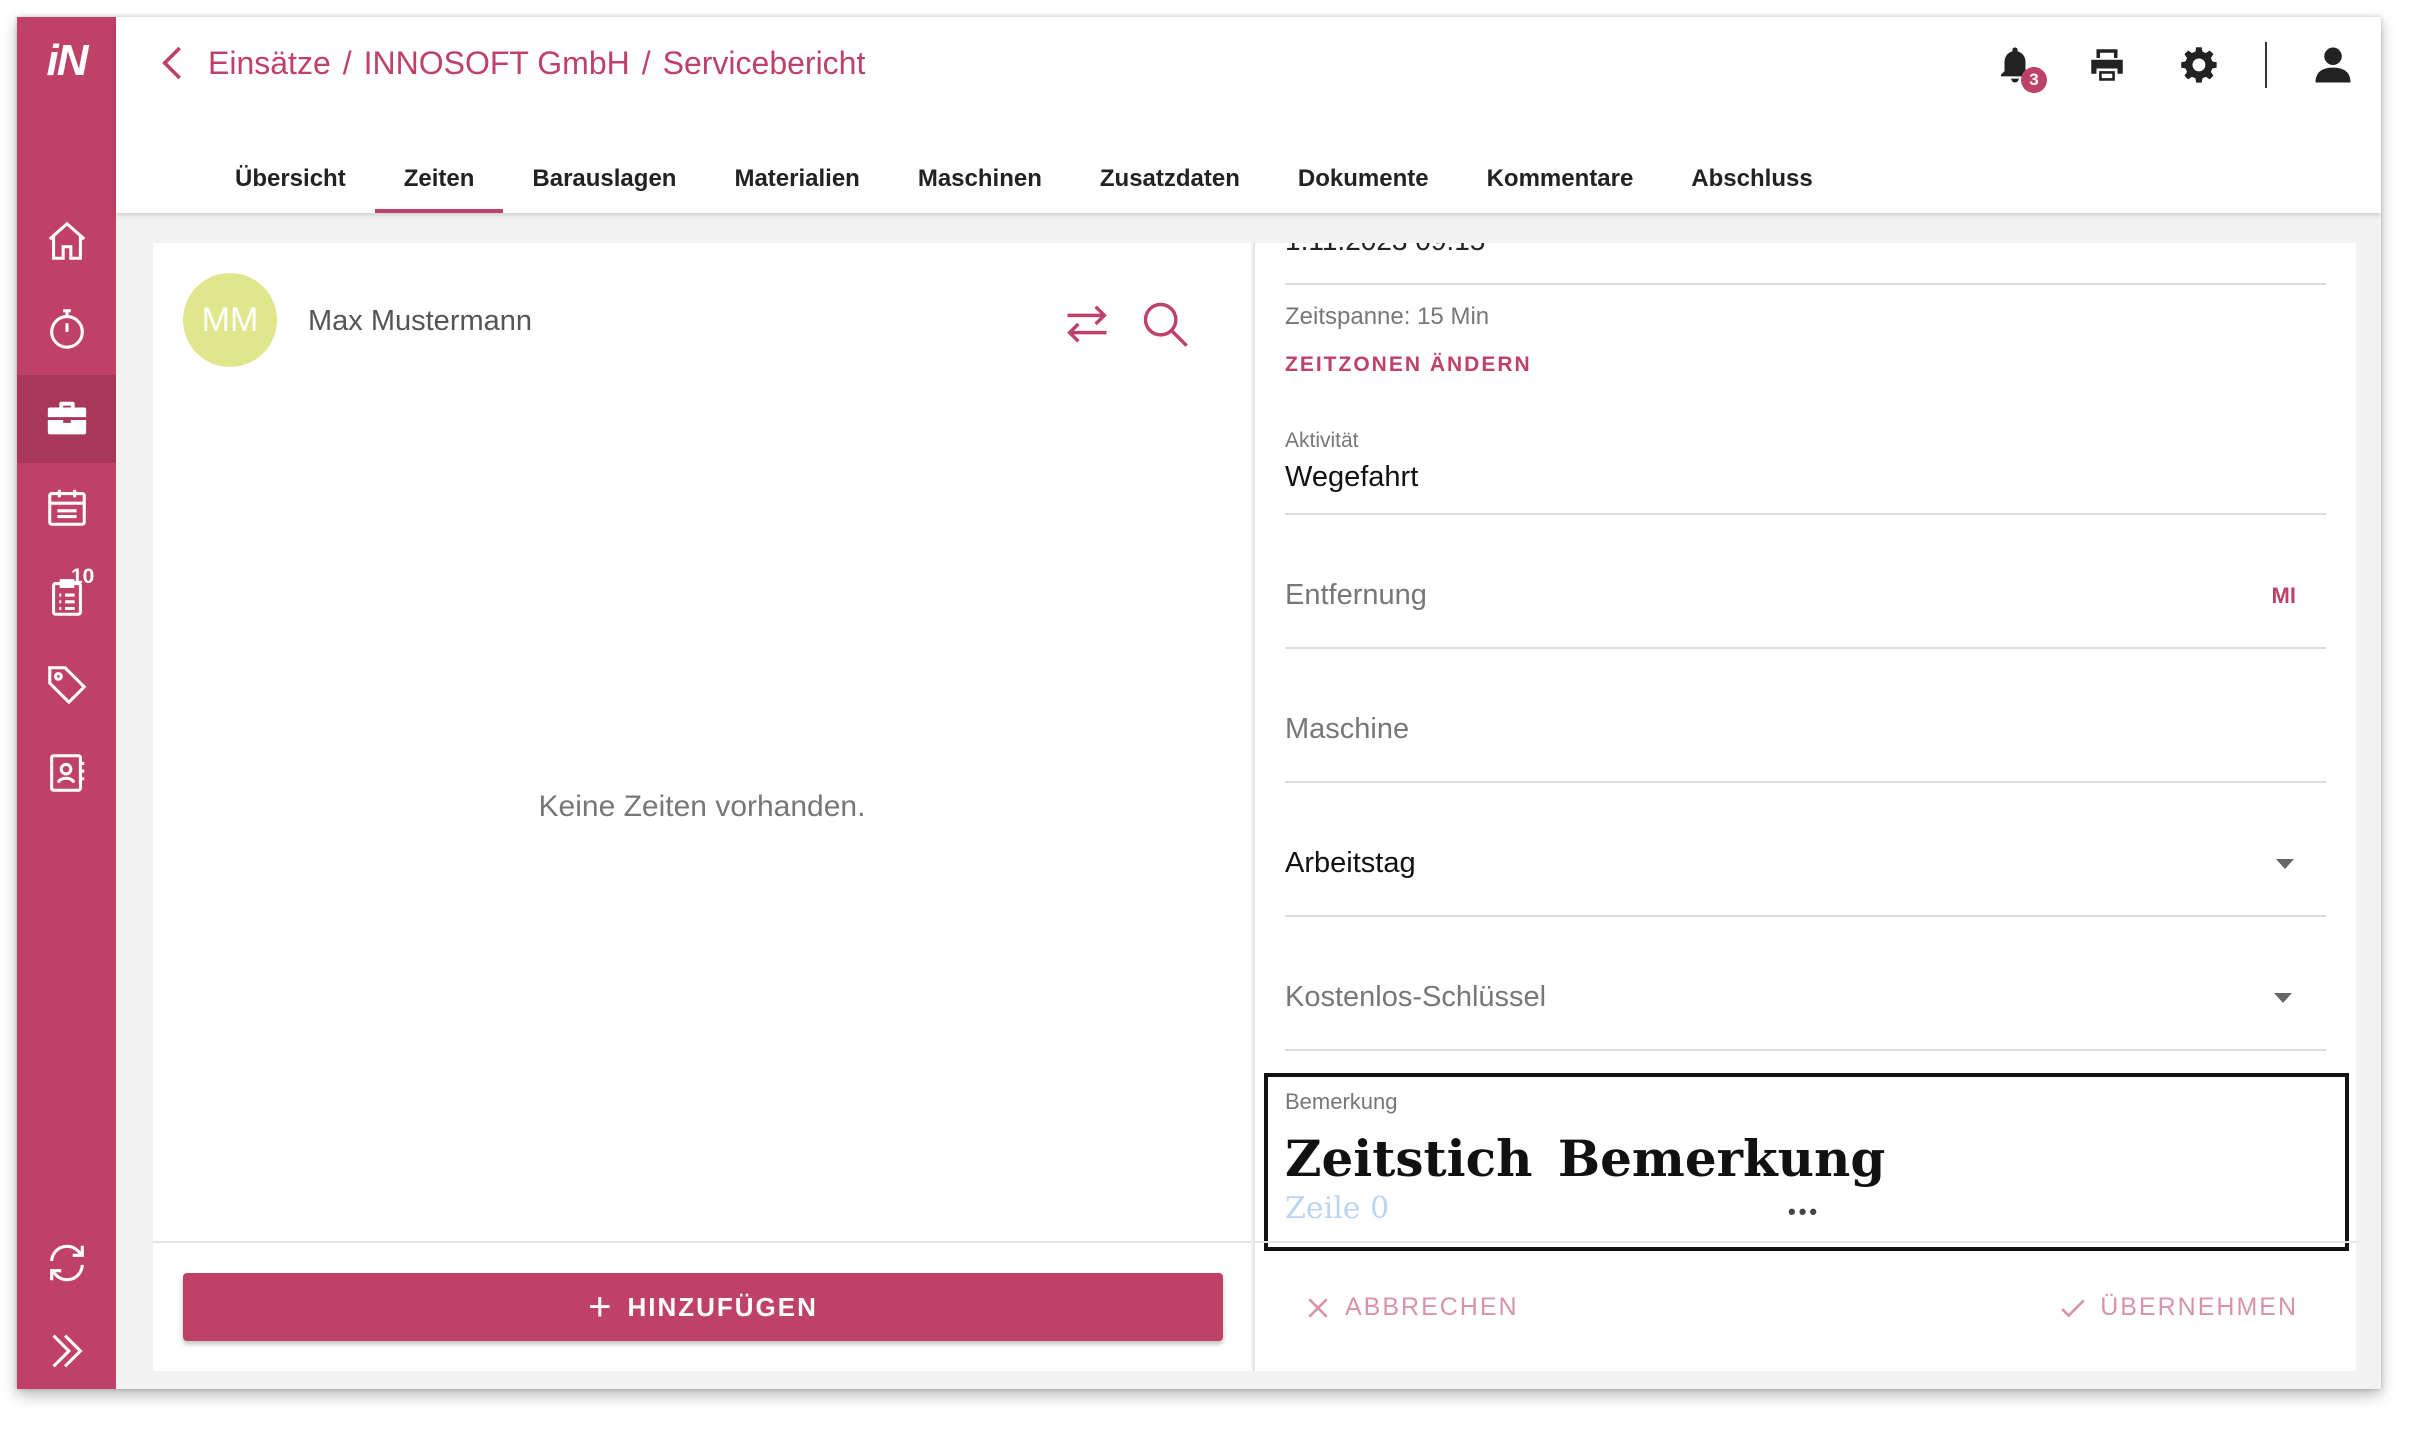 This screenshot has width=2429, height=1437. Describe the element at coordinates (2284, 596) in the screenshot. I see `distance-unit-toggle: MI` at that location.